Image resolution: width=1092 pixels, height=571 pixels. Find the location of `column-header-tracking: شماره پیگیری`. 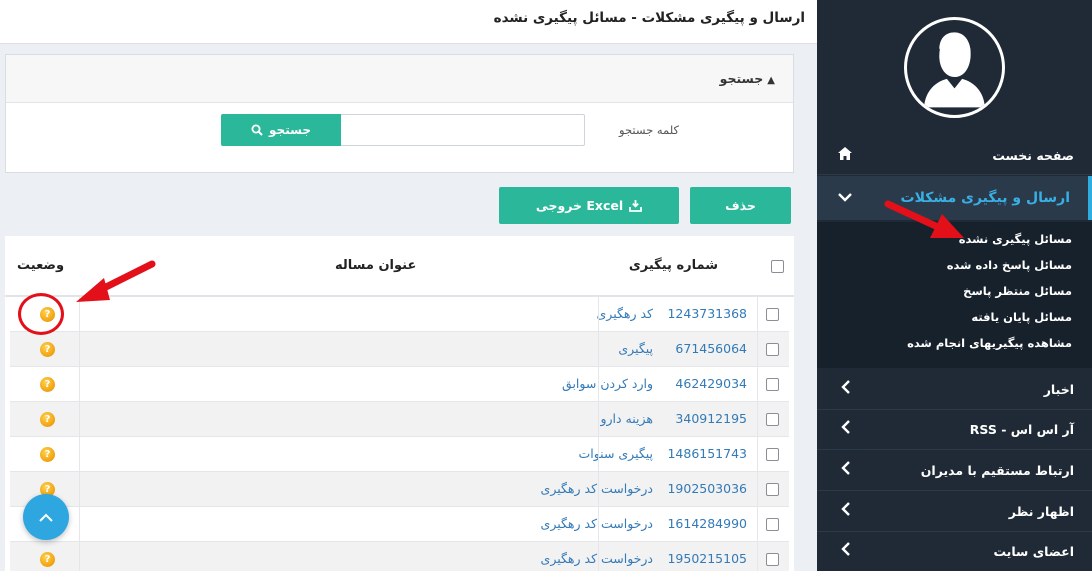

column-header-tracking: شماره پیگیری is located at coordinates (673, 265).